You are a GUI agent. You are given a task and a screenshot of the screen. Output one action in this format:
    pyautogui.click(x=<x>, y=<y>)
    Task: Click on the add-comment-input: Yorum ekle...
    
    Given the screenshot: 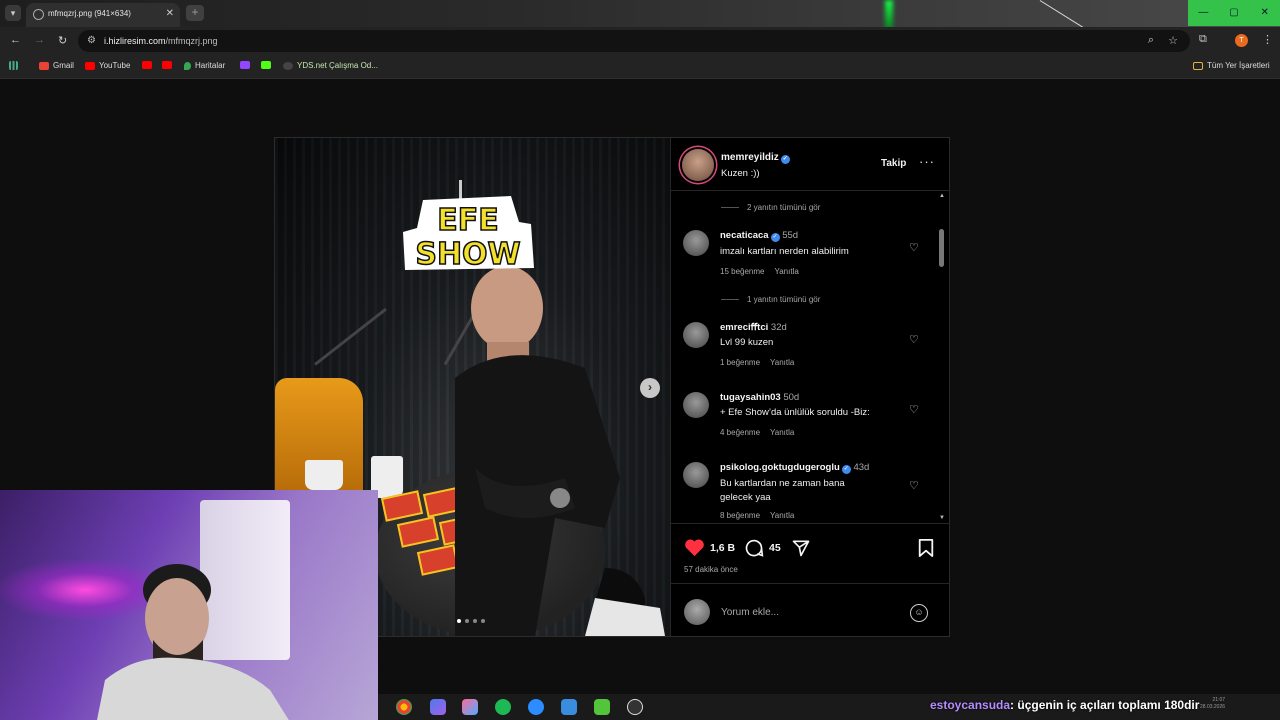 What is the action you would take?
    pyautogui.click(x=750, y=612)
    